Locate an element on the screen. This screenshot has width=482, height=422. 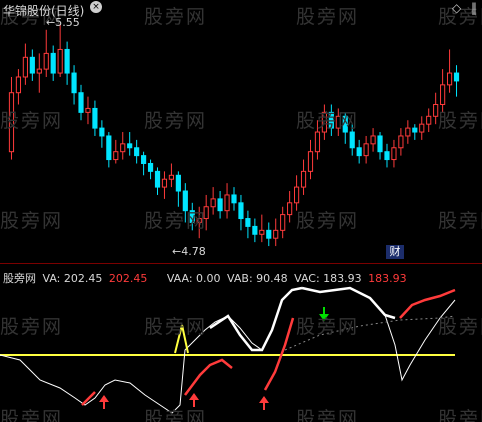
vab-label: VAB: 90.48 is located at coordinates (257, 278).